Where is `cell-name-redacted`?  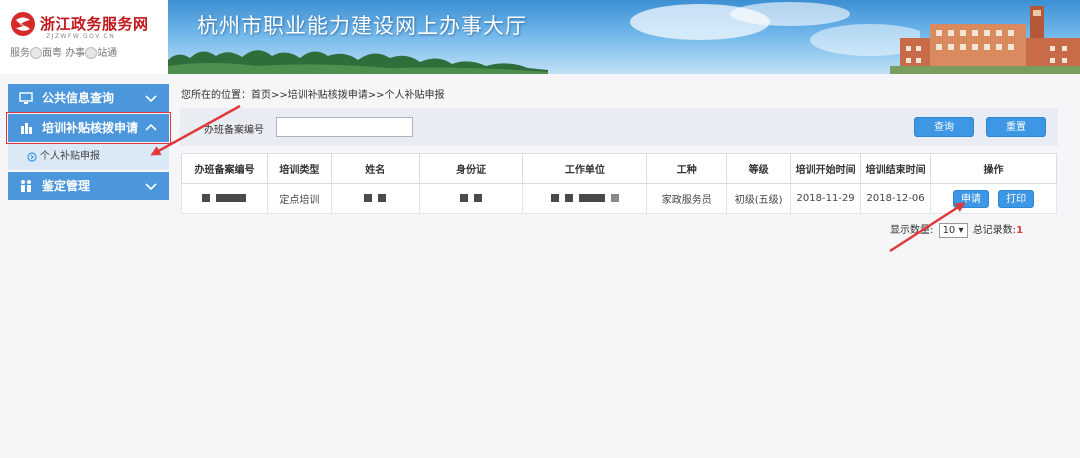 cell-name-redacted is located at coordinates (375, 198).